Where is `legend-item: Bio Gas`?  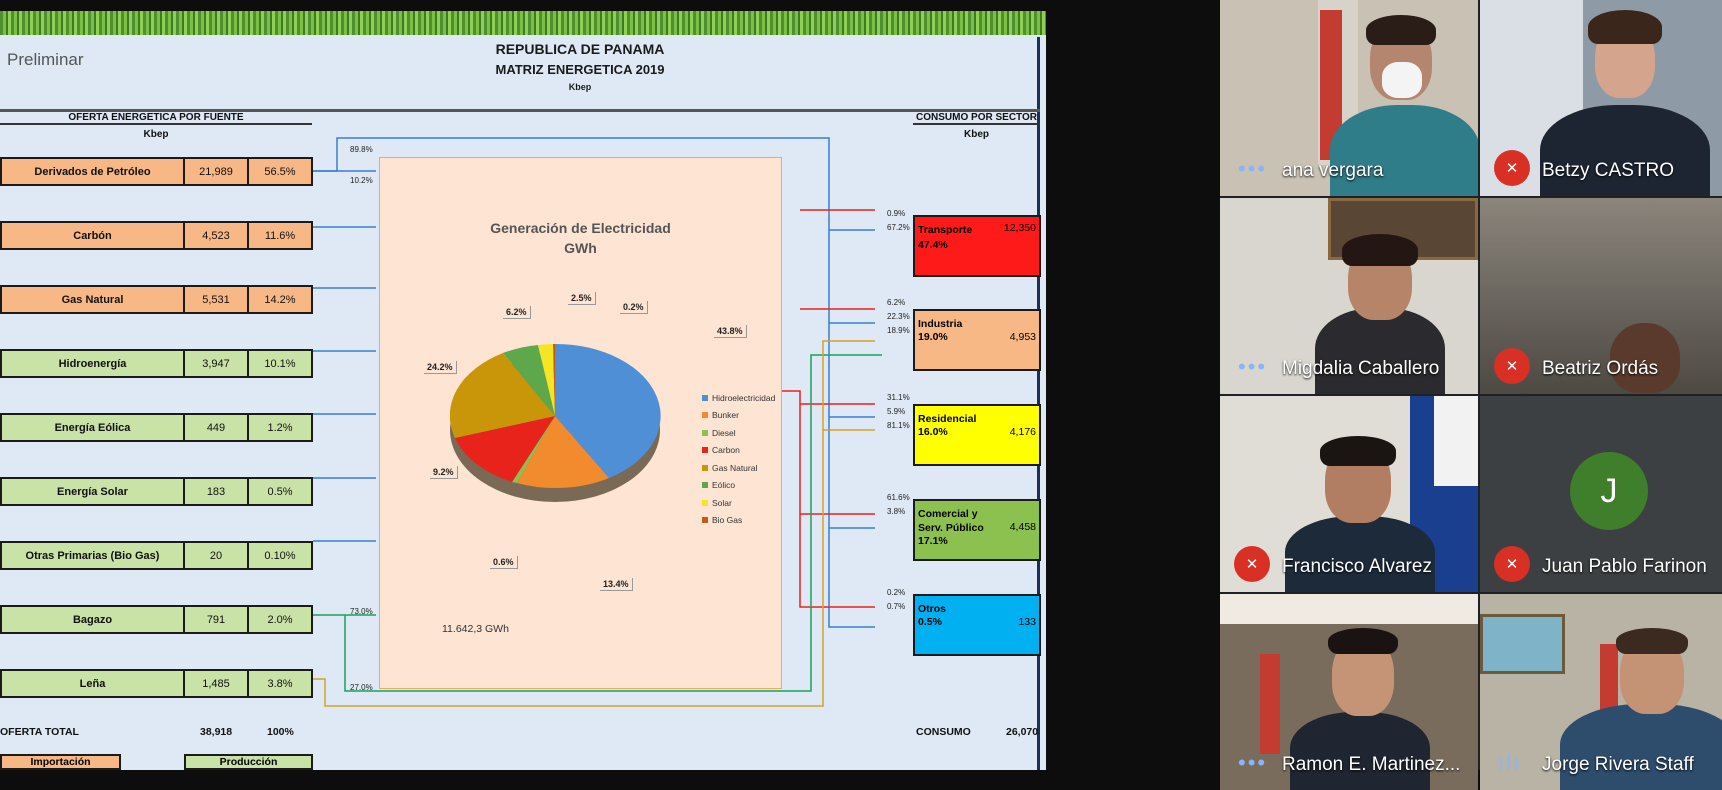
legend-item: Bio Gas is located at coordinates (738, 521).